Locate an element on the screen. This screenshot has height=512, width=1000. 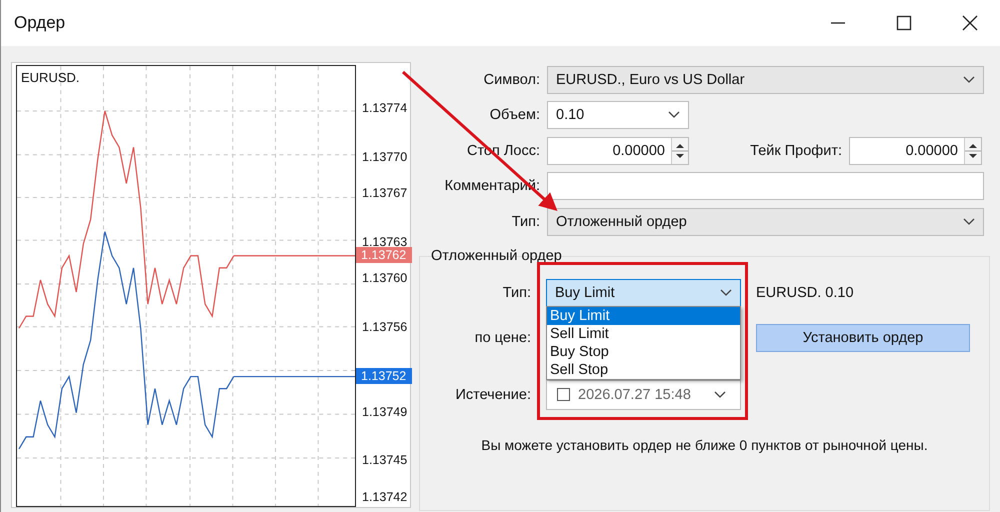
info-text: Вы можете установить ордер не ближе 0 пунктов от рыночной цены. is located at coordinates (704, 444).